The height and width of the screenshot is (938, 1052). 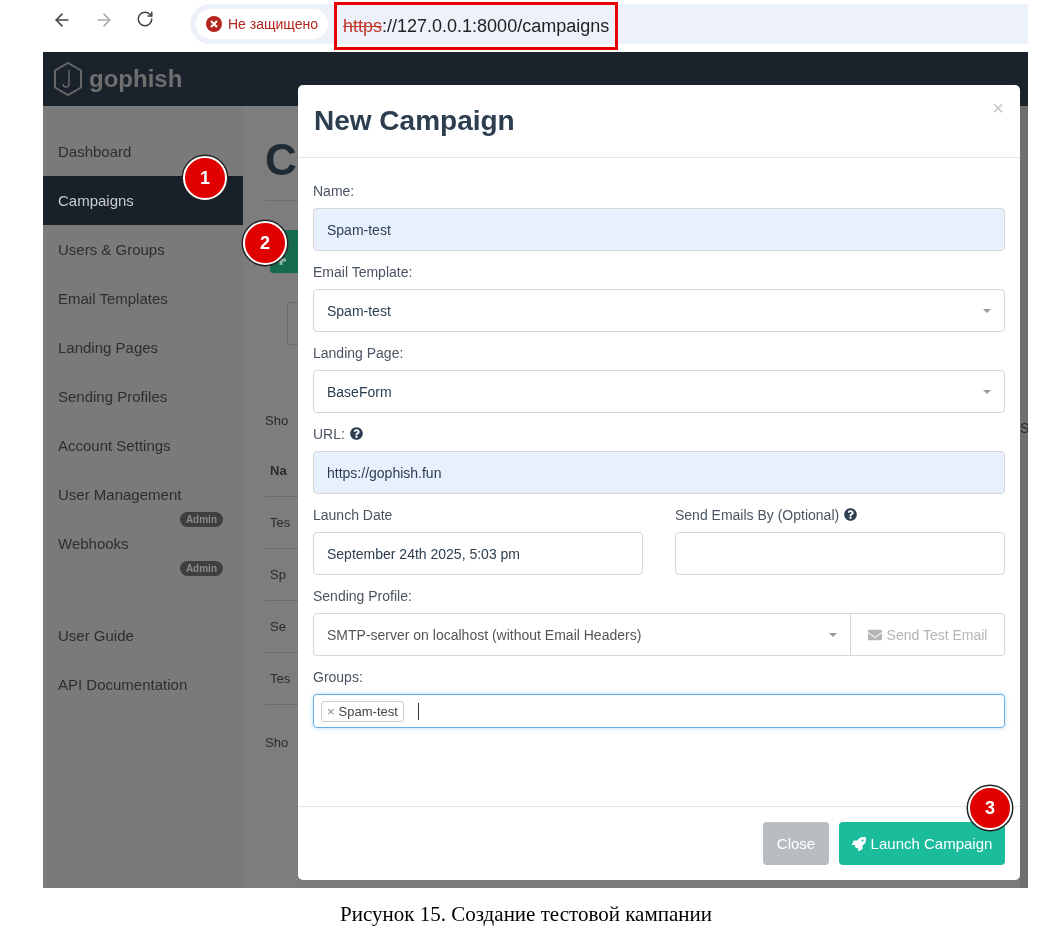 I want to click on table-info: Sho, so click(x=277, y=742).